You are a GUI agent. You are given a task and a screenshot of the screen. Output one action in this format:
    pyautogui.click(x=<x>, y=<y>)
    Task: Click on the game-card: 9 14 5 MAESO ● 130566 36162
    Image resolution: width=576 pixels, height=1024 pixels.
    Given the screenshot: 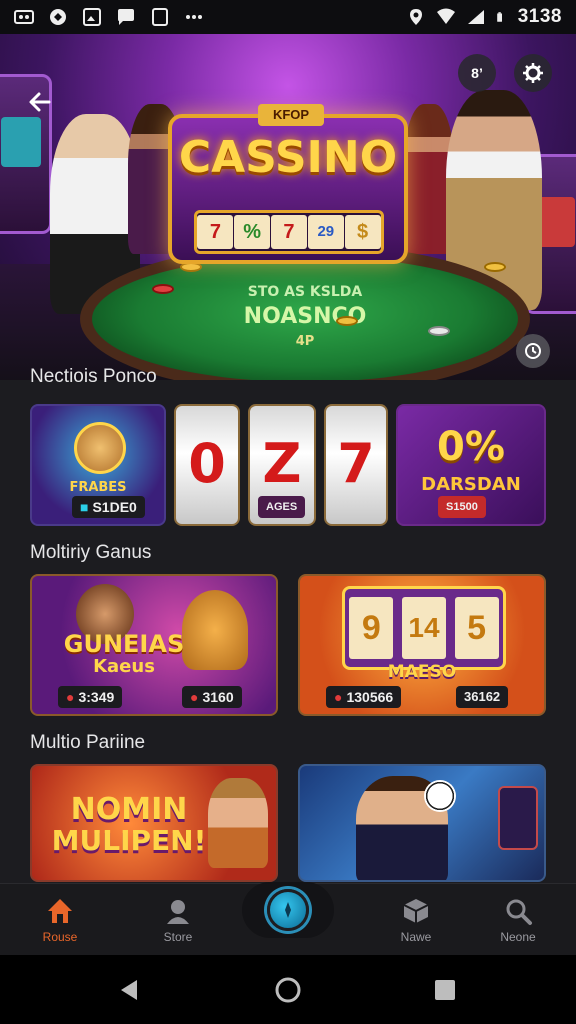 What is the action you would take?
    pyautogui.click(x=422, y=645)
    